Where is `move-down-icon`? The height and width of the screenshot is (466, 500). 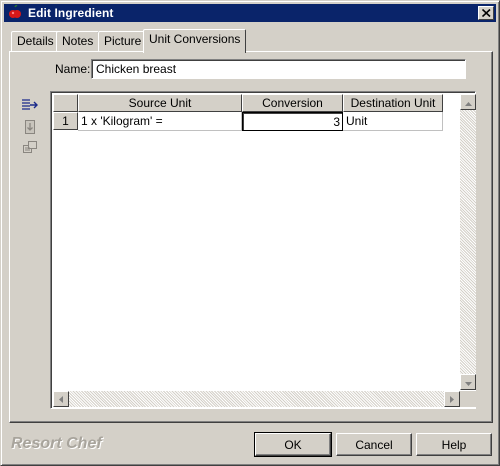
move-down-icon is located at coordinates (30, 128).